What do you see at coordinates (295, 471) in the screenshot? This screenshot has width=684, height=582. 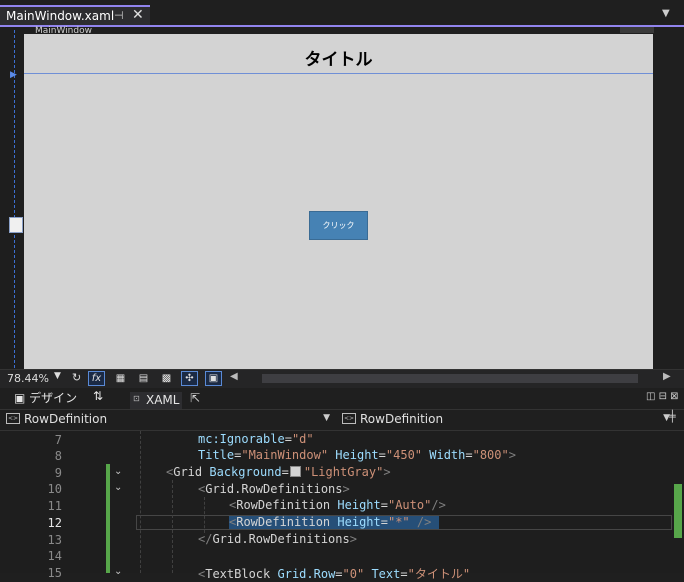 I see `color-swatch-icon` at bounding box center [295, 471].